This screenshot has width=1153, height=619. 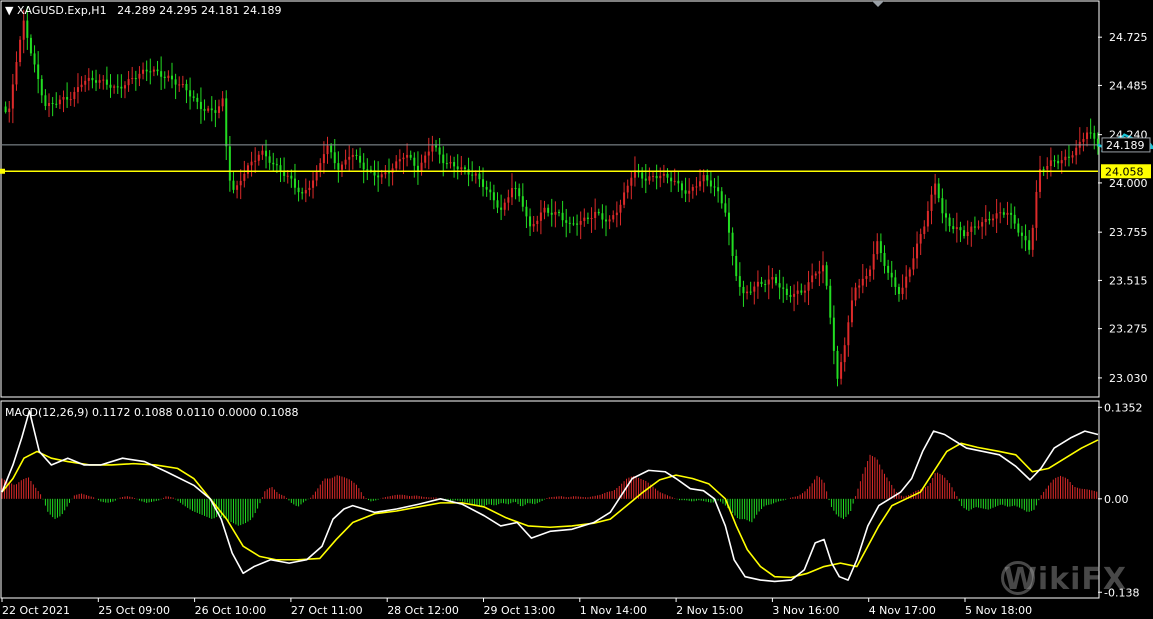 I want to click on price-tick-label: 23.515, so click(x=1128, y=280).